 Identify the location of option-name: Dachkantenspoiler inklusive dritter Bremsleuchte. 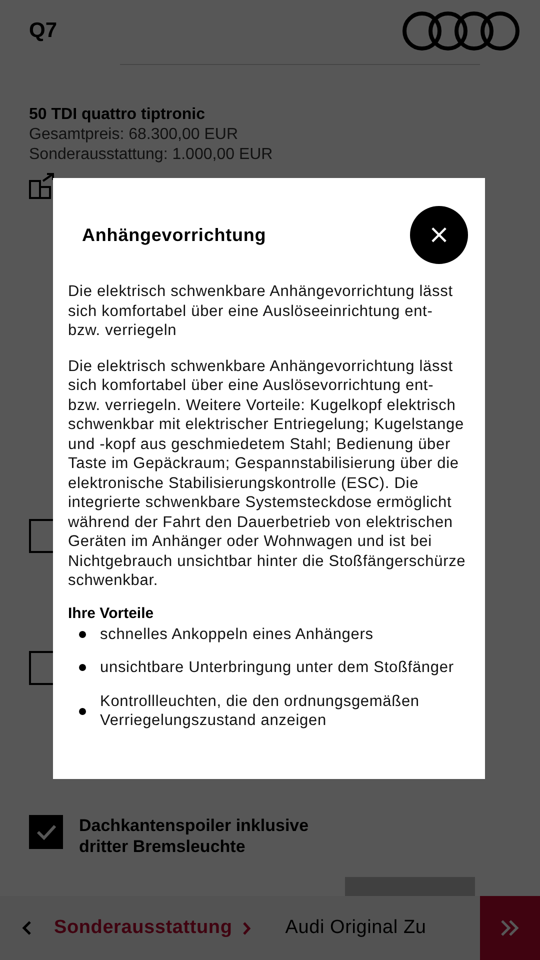
(194, 836).